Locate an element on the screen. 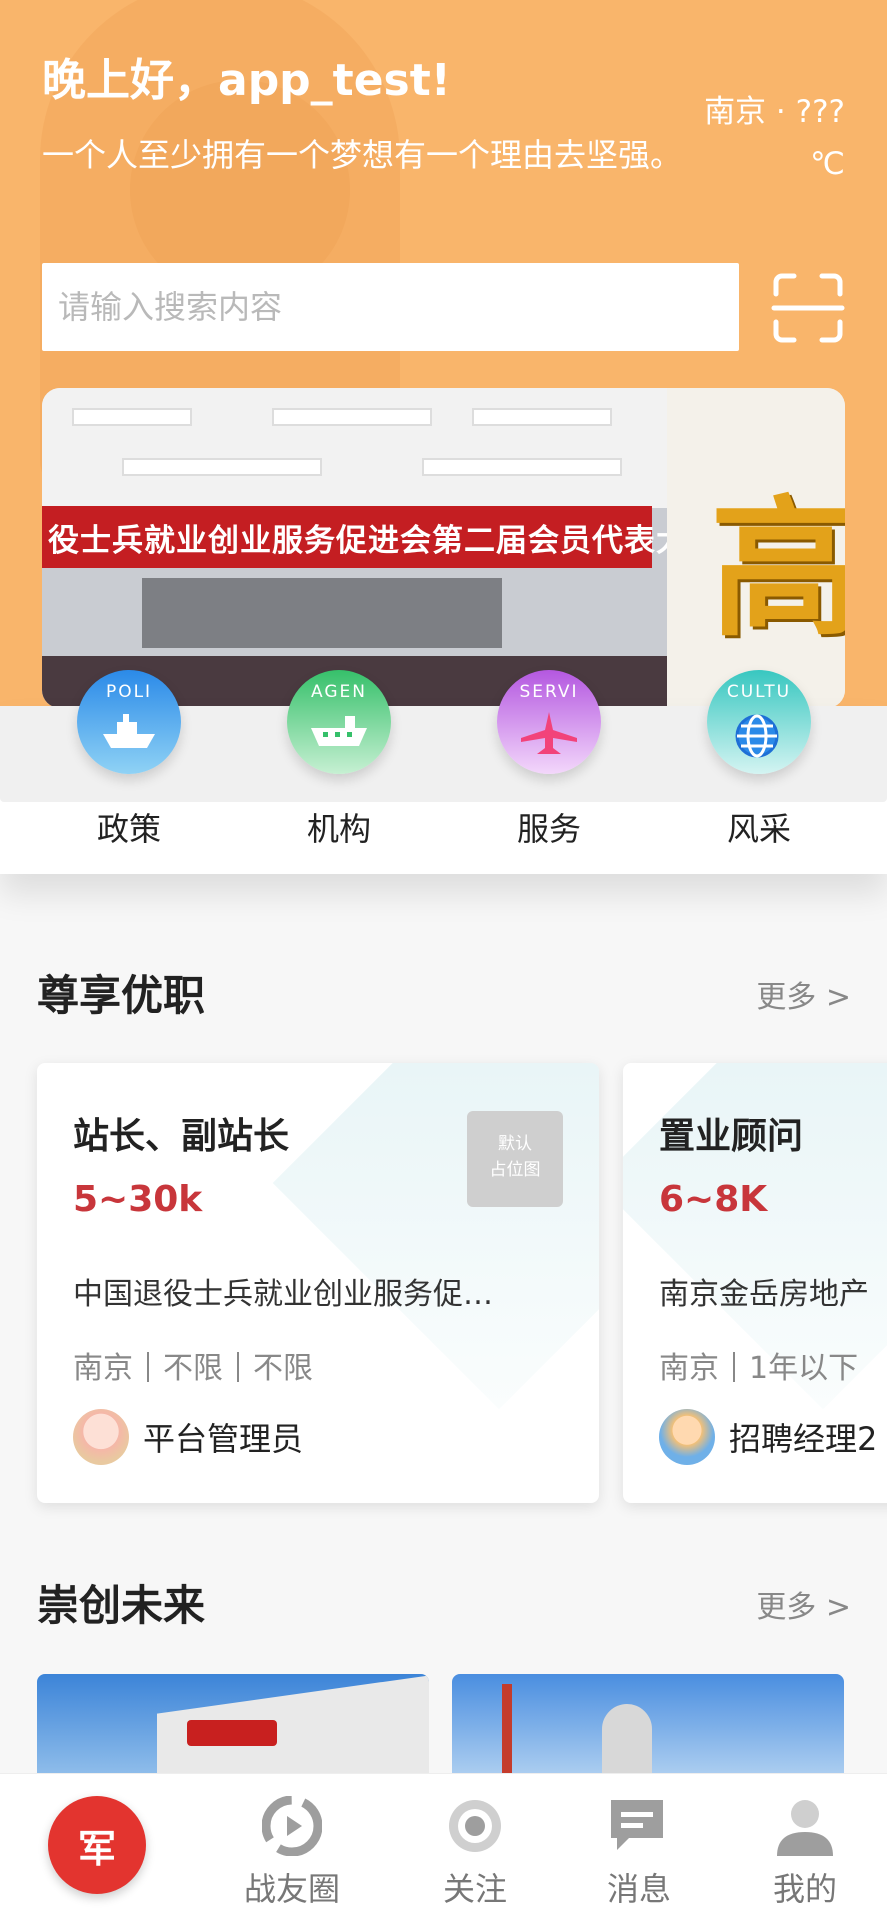 Image resolution: width=887 pixels, height=1919 pixels. job-company: 南京金岳房地产 is located at coordinates (764, 1294).